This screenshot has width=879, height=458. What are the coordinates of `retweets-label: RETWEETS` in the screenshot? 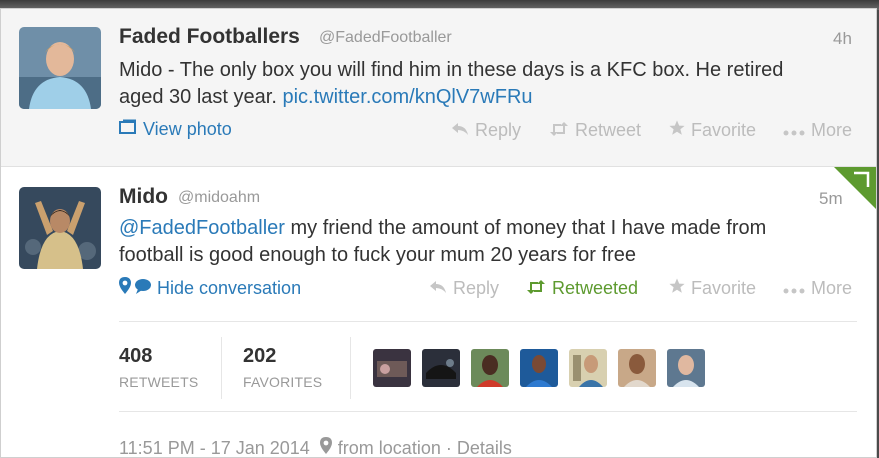 It's located at (158, 382).